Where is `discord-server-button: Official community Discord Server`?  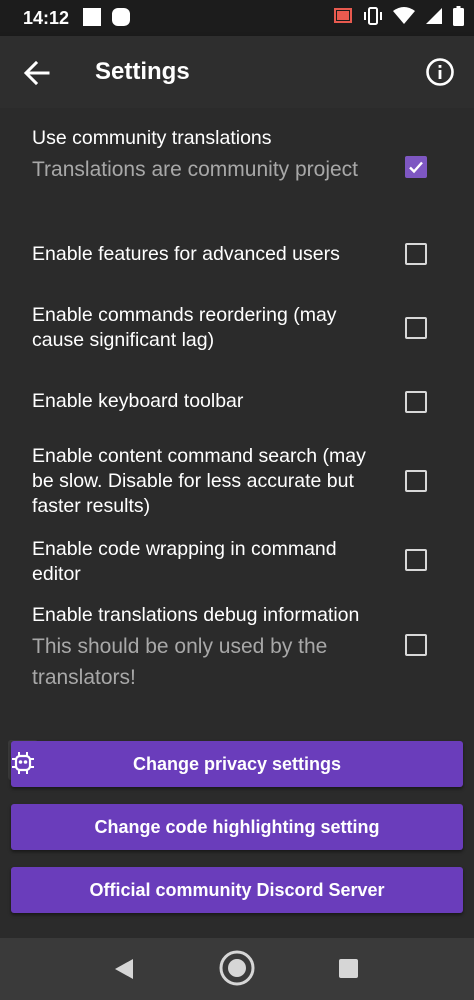
discord-server-button: Official community Discord Server is located at coordinates (237, 890).